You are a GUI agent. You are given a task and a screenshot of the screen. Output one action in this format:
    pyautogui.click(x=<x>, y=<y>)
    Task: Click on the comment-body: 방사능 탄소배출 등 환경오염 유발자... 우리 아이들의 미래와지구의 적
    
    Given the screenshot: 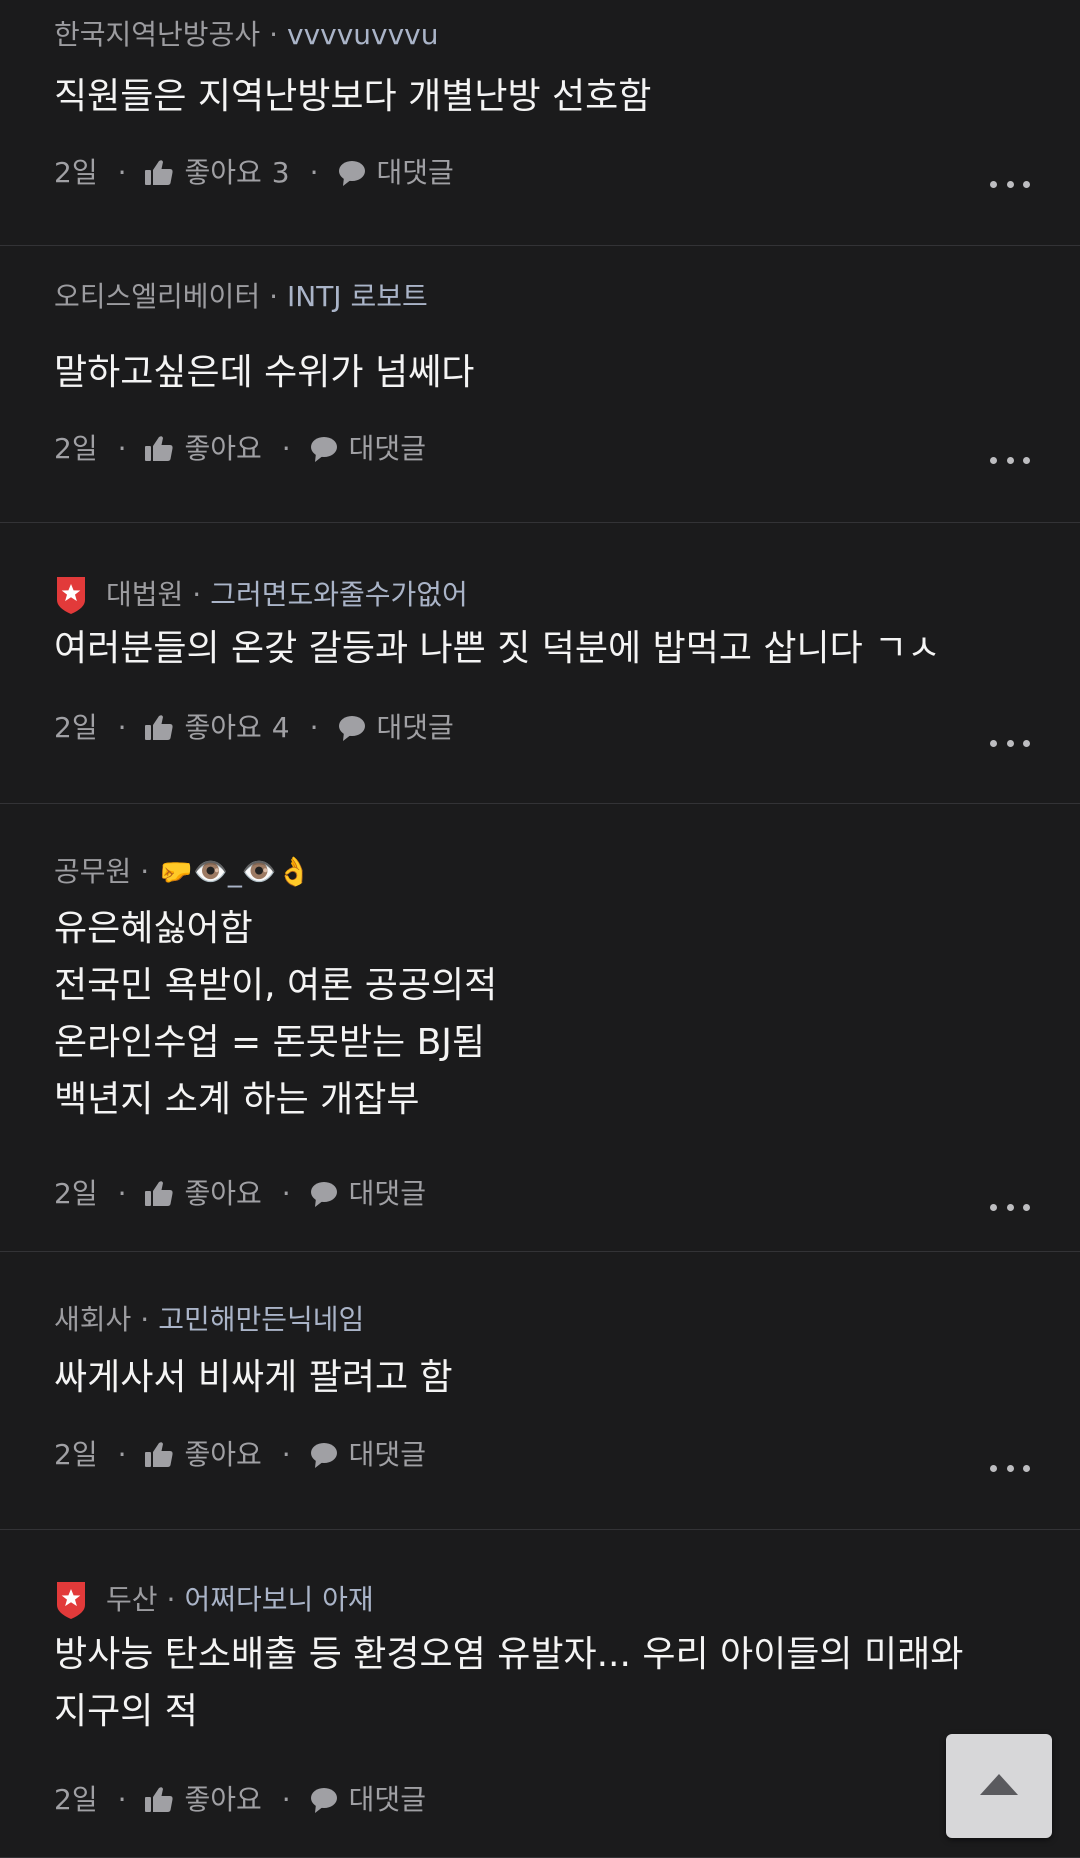 What is the action you would take?
    pyautogui.click(x=547, y=1683)
    